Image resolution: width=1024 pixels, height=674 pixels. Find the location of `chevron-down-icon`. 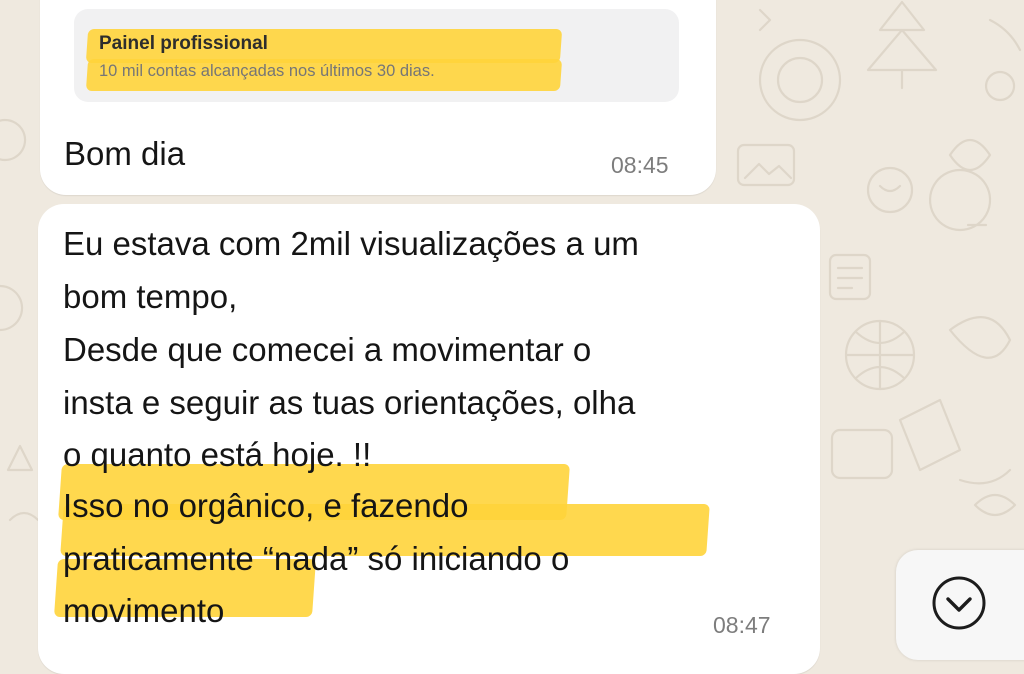

chevron-down-icon is located at coordinates (959, 603).